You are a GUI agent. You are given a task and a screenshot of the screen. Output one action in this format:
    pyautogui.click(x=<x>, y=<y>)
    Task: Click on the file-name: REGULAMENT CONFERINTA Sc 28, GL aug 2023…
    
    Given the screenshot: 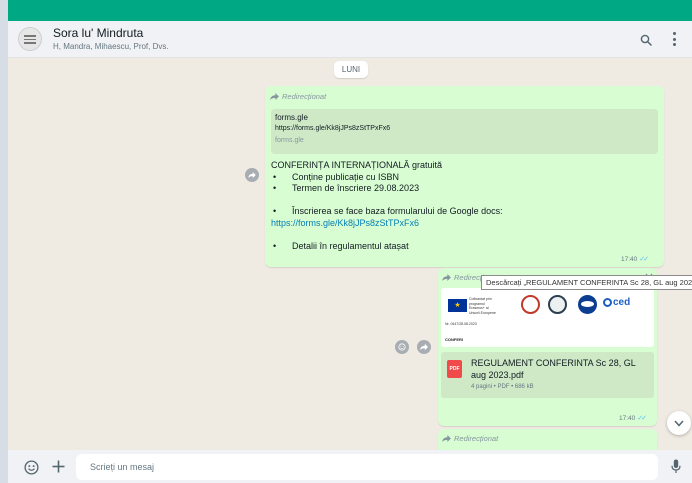 What is the action you would take?
    pyautogui.click(x=553, y=369)
    